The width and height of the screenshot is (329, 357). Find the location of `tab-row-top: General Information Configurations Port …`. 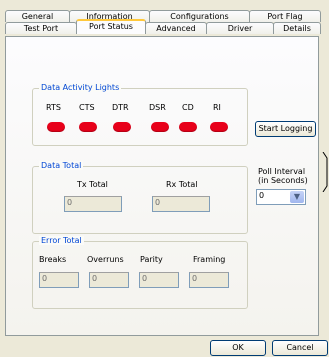

tab-row-top: General Information Configurations Port … is located at coordinates (163, 16).